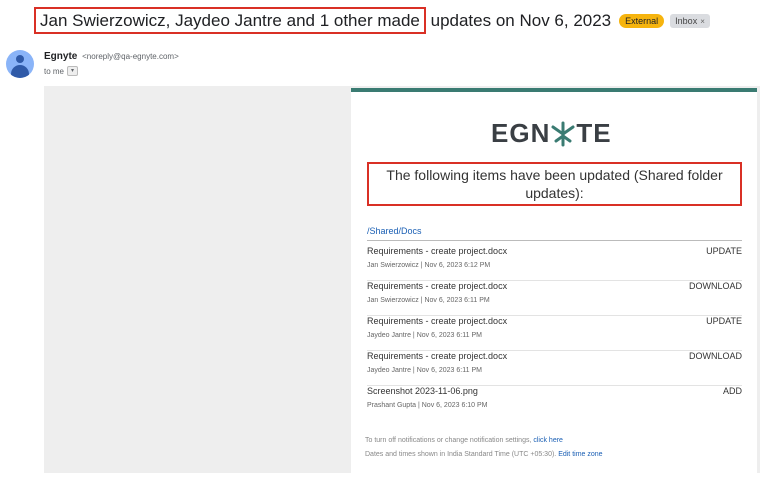 The image size is (760, 477). Describe the element at coordinates (454, 405) in the screenshot. I see `item-time: Nov 6, 2023 6:10 PM` at that location.